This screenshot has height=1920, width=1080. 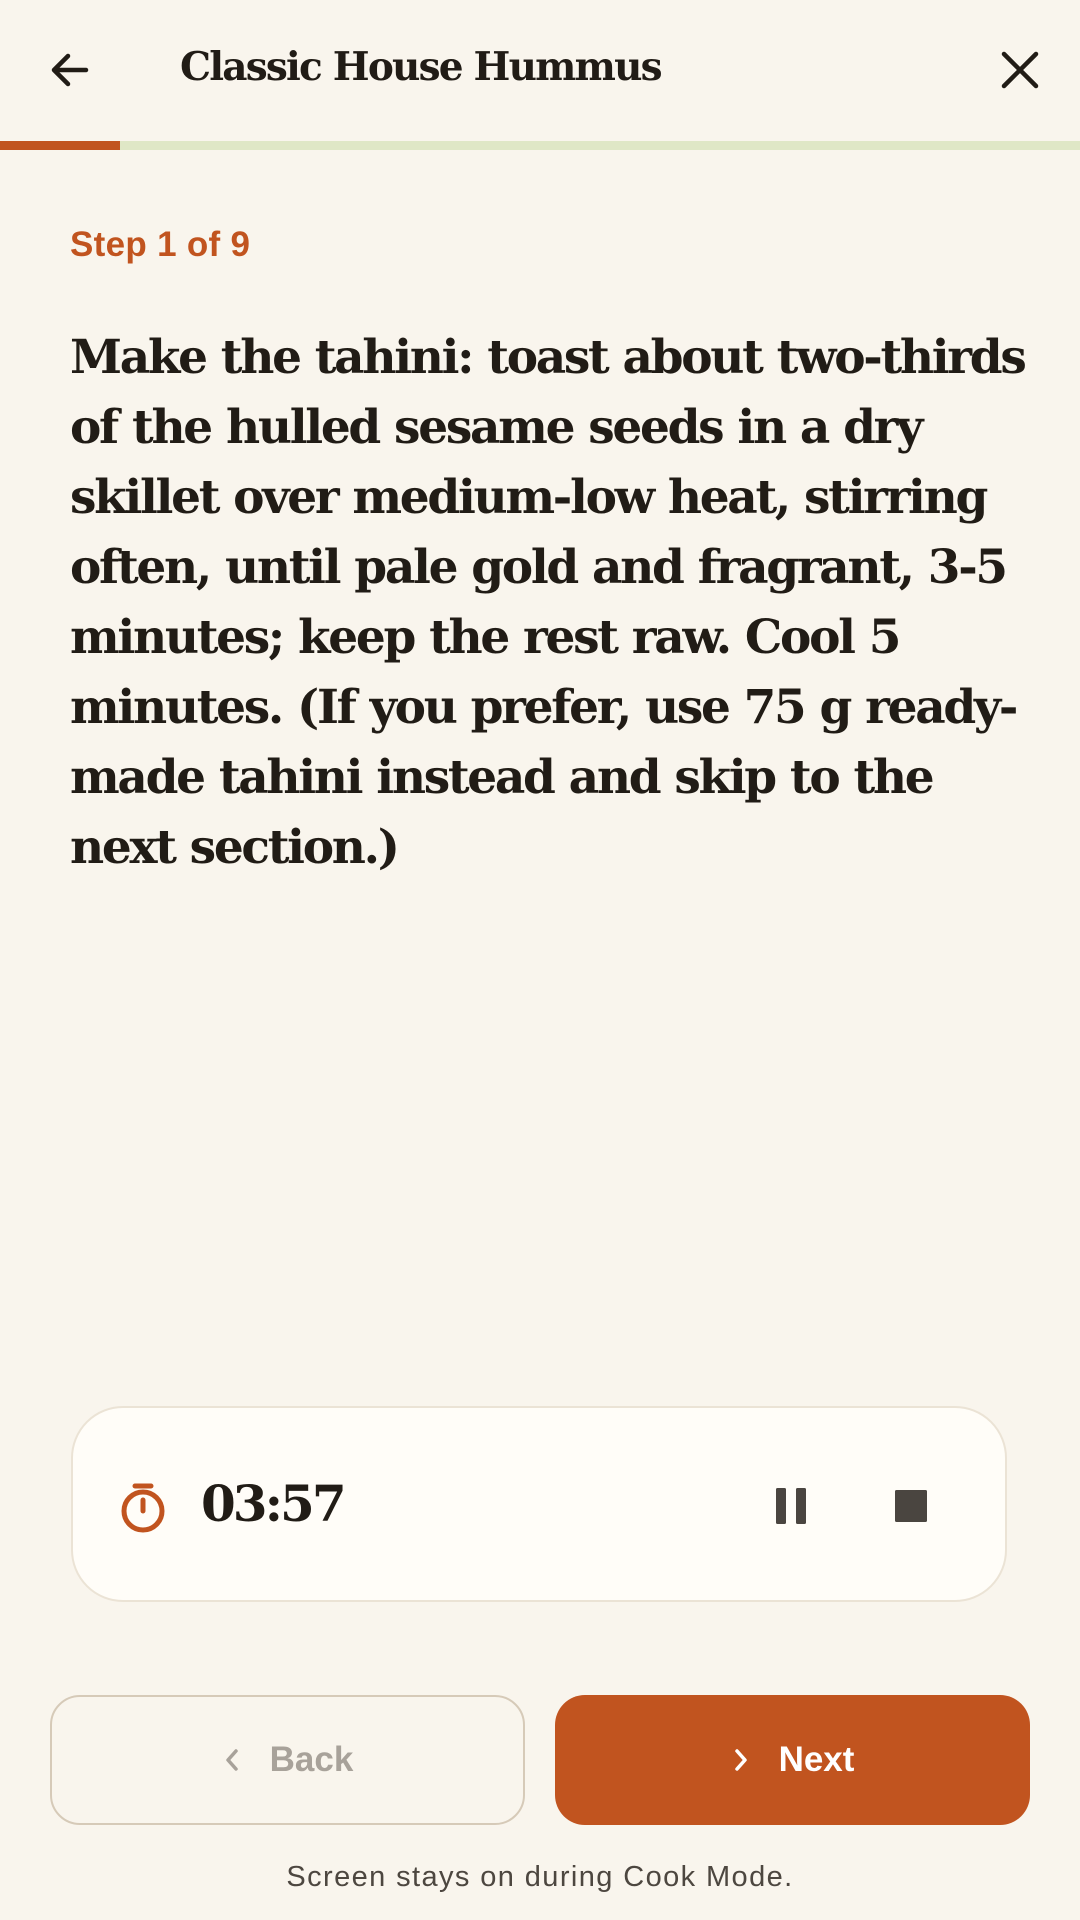 I want to click on timer-stop-button, so click(x=911, y=1506).